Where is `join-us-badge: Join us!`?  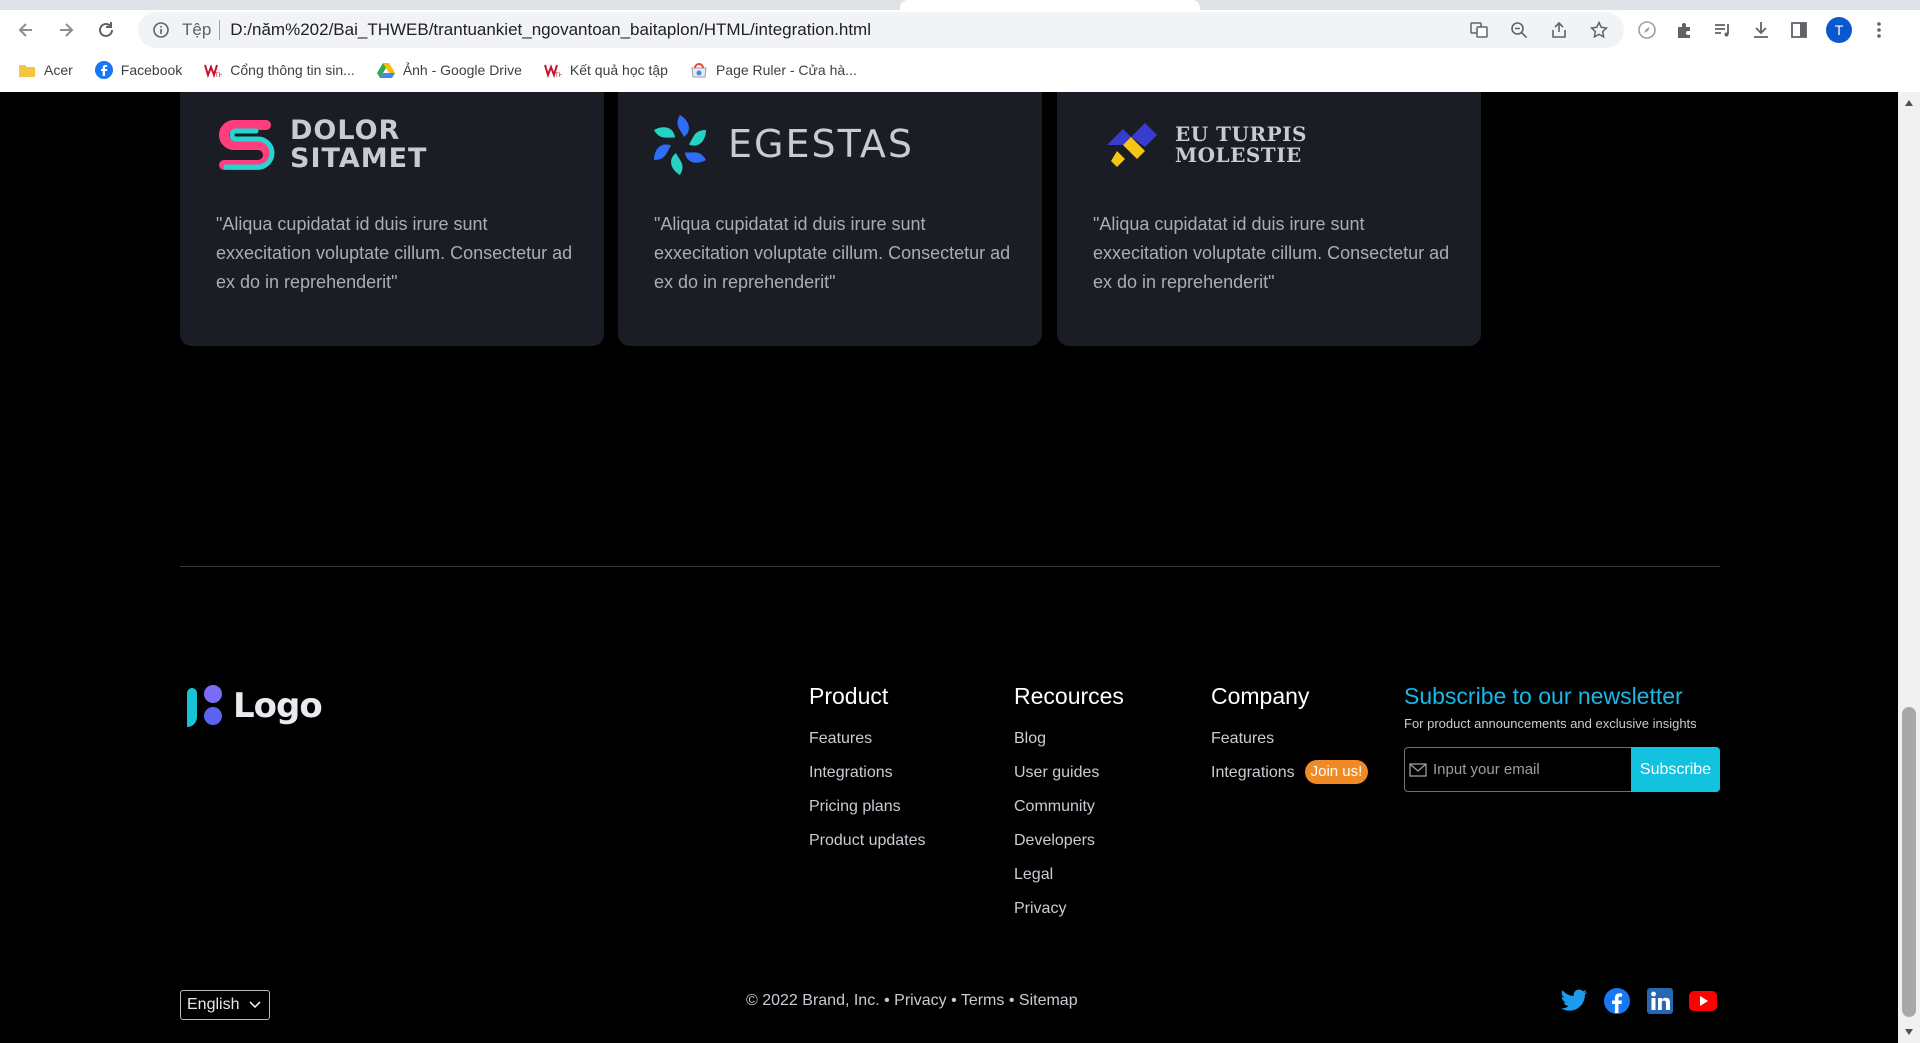 join-us-badge: Join us! is located at coordinates (1336, 772).